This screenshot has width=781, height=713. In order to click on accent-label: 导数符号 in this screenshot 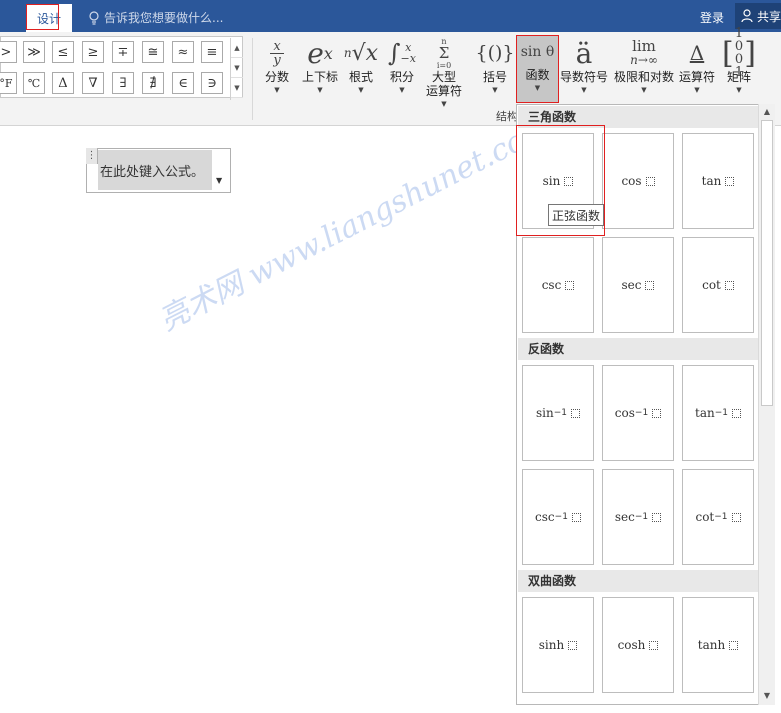, I will do `click(584, 77)`.